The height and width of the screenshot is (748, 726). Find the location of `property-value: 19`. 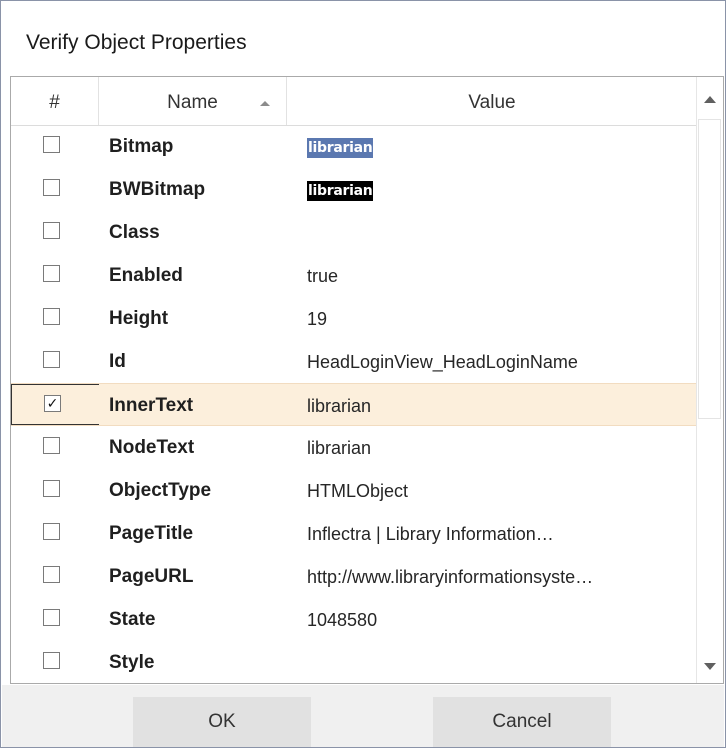

property-value: 19 is located at coordinates (317, 319).